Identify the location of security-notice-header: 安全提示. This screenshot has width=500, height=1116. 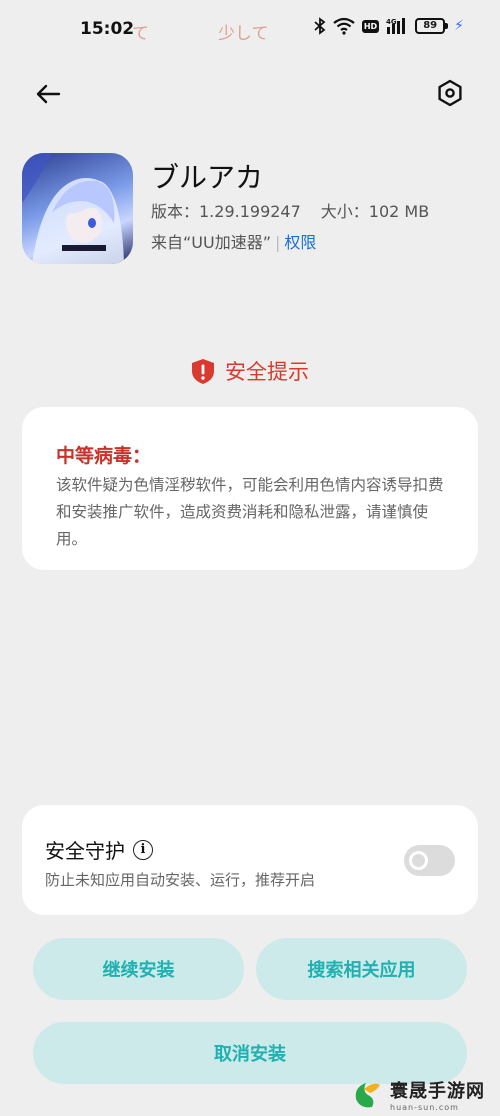
(250, 371).